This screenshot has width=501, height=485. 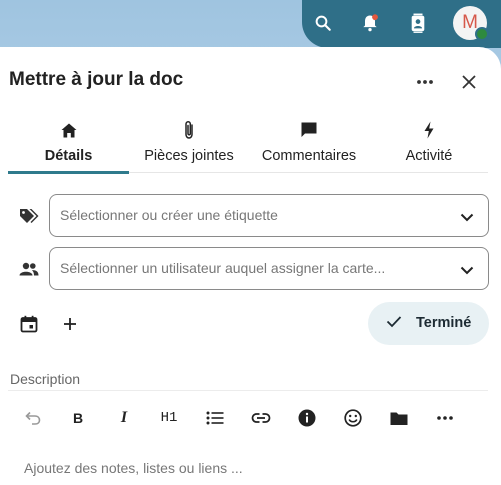 I want to click on more-options-button, so click(x=425, y=82).